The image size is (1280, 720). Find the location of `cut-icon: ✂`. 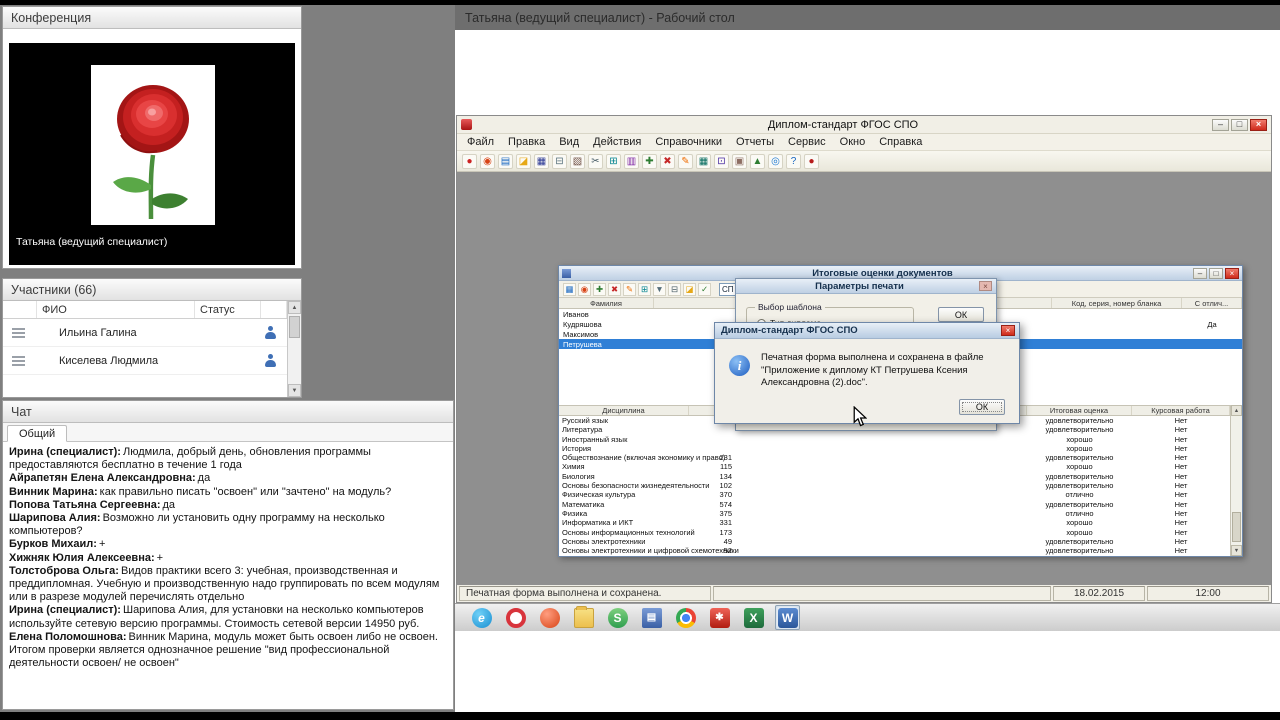

cut-icon: ✂ is located at coordinates (595, 161).